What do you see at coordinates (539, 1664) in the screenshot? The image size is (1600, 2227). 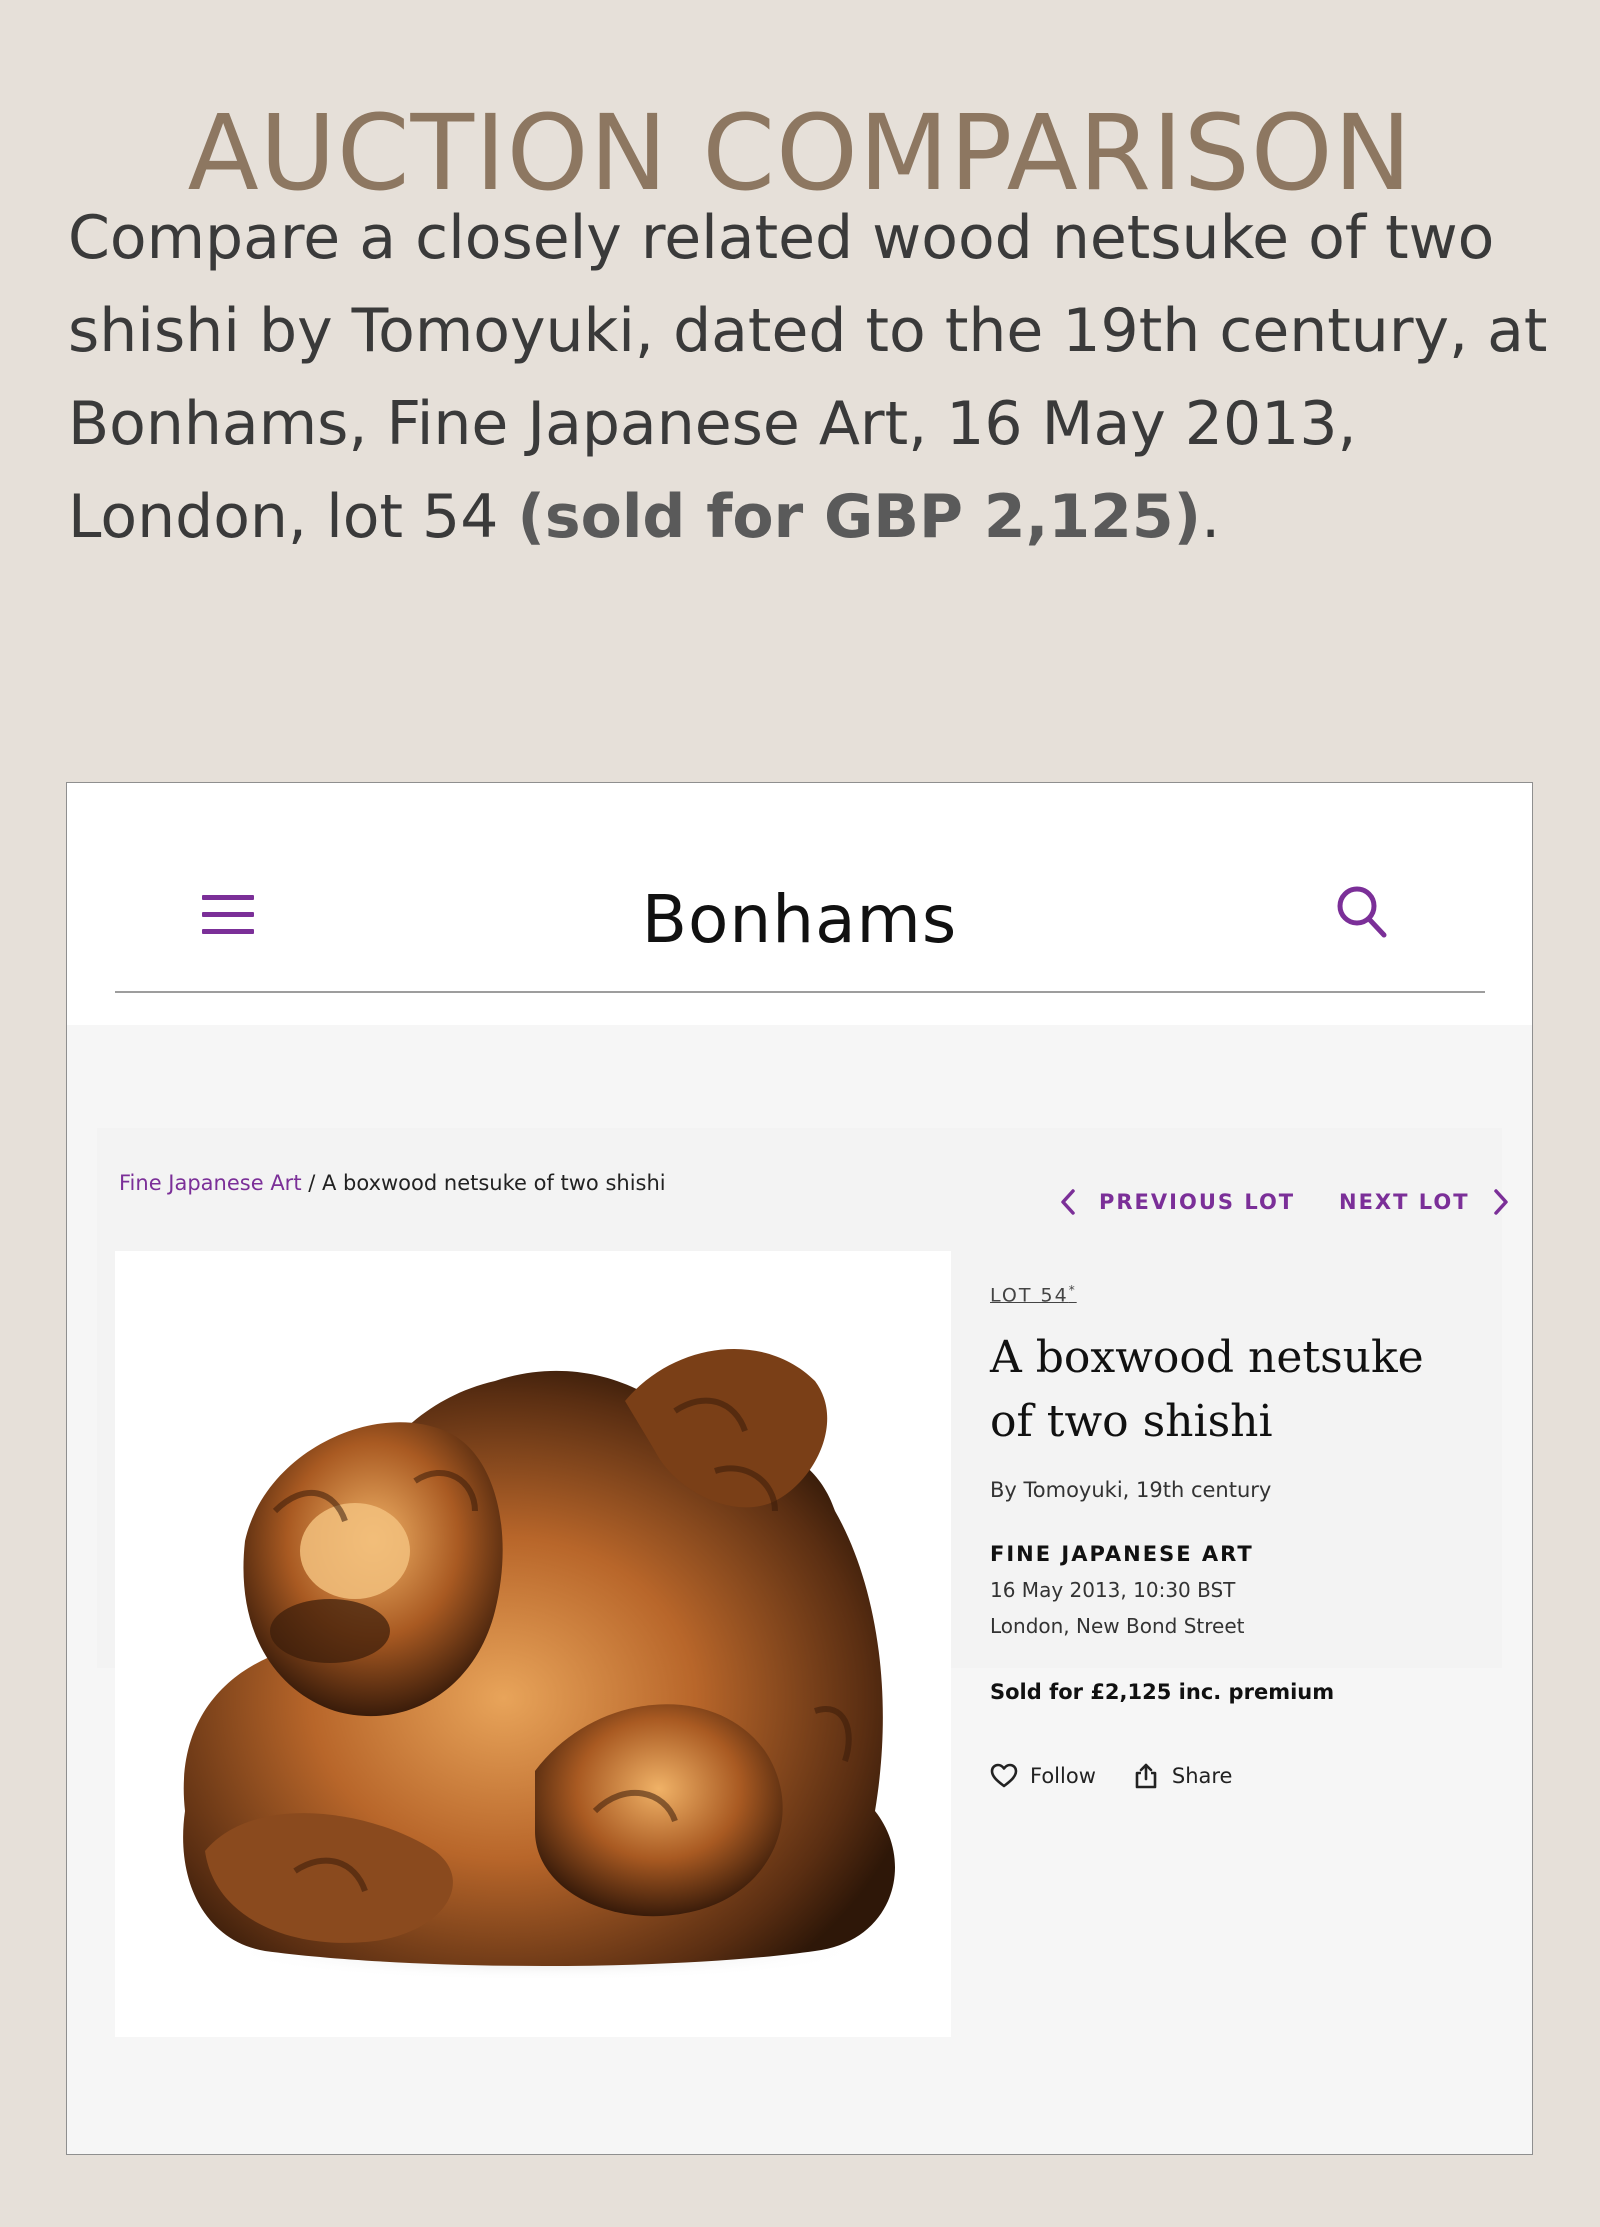 I see `netsuke-image` at bounding box center [539, 1664].